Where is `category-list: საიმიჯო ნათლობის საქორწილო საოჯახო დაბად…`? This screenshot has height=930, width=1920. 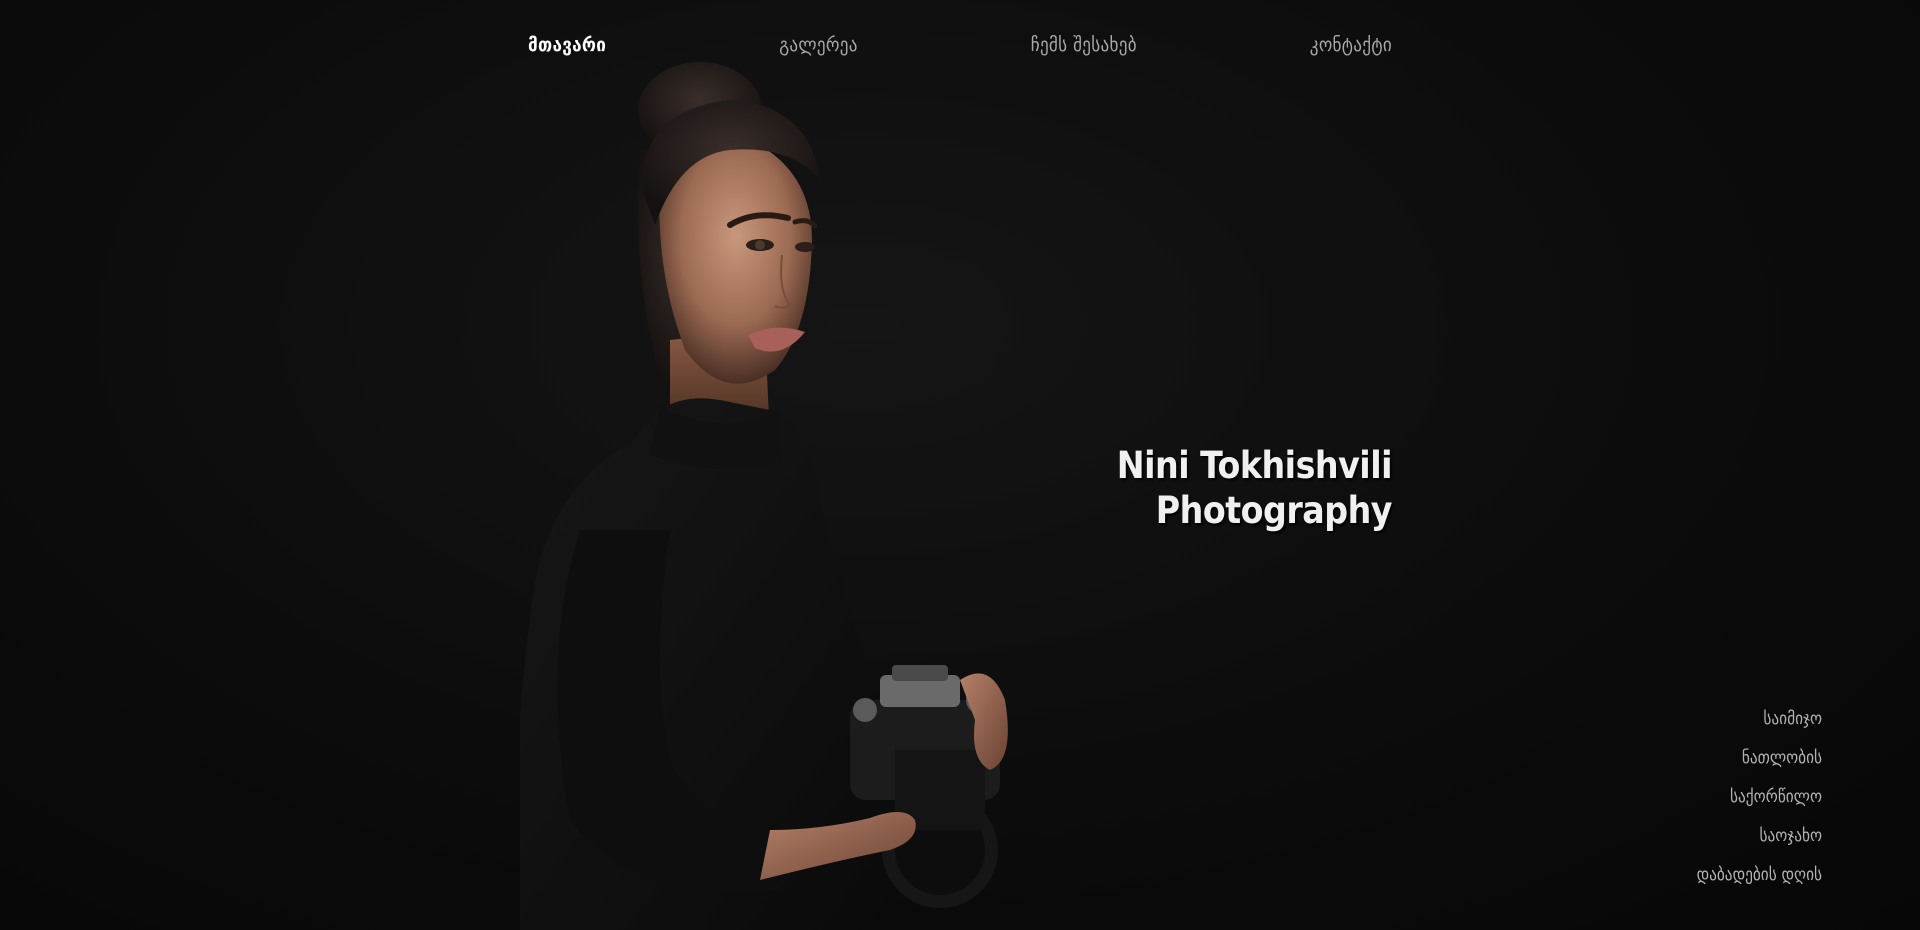 category-list: საიმიჯო ნათლობის საქორწილო საოჯახო დაბად… is located at coordinates (1759, 797).